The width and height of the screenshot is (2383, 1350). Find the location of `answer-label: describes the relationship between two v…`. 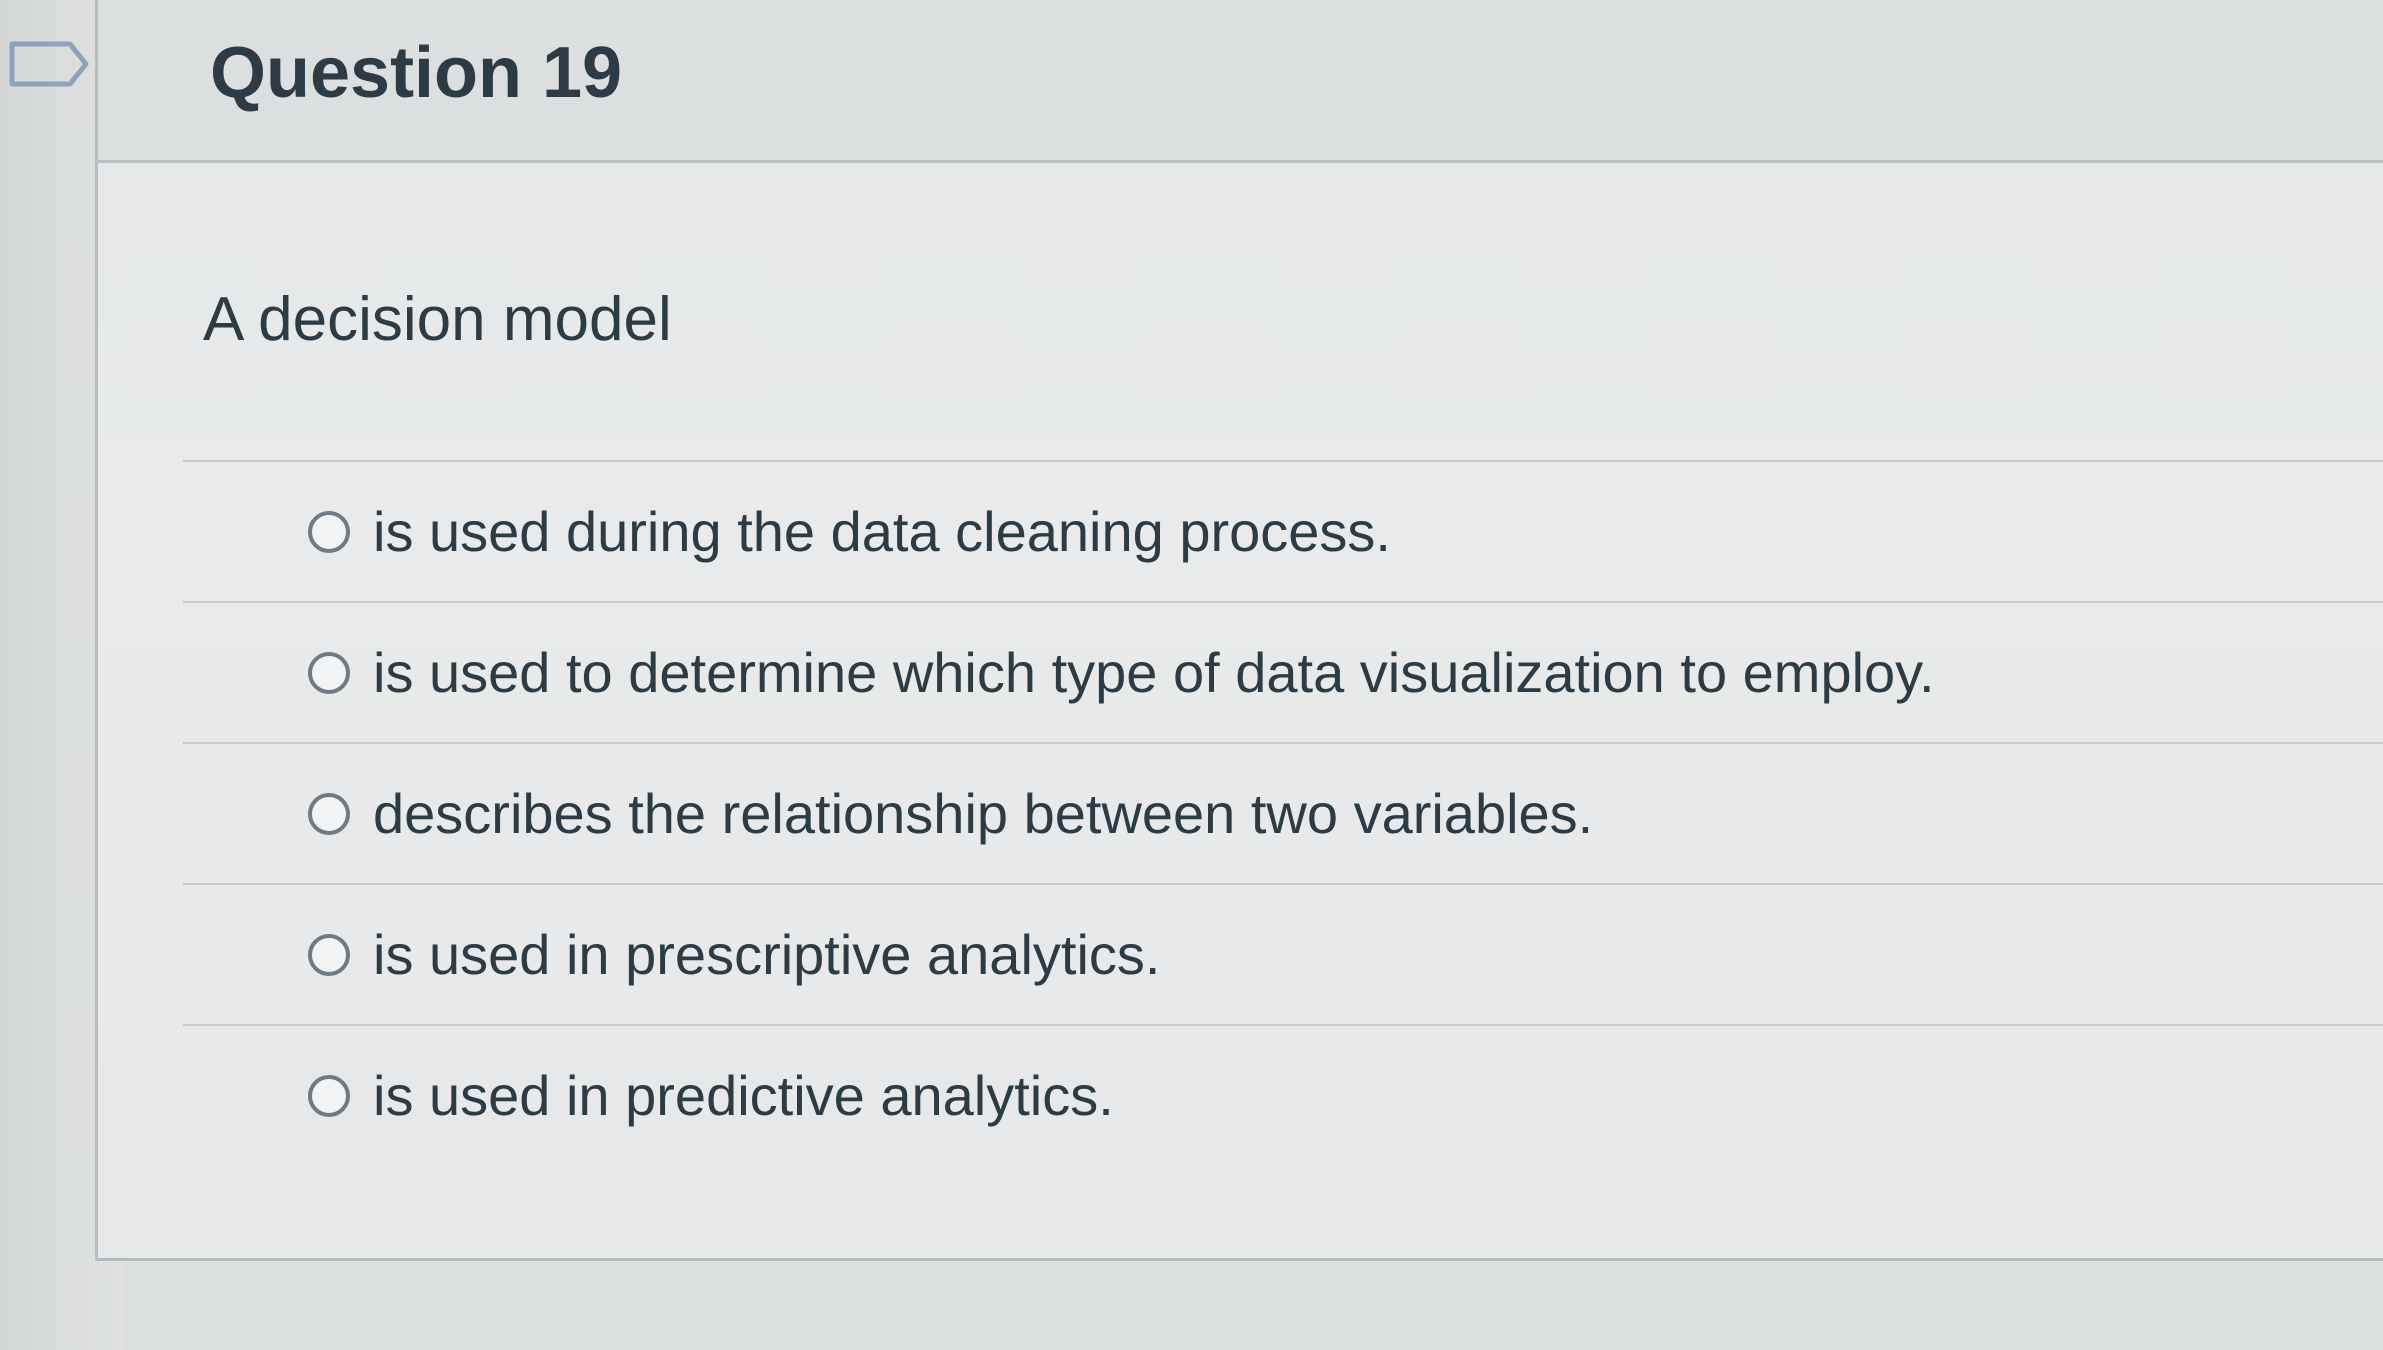

answer-label: describes the relationship between two v… is located at coordinates (983, 814).